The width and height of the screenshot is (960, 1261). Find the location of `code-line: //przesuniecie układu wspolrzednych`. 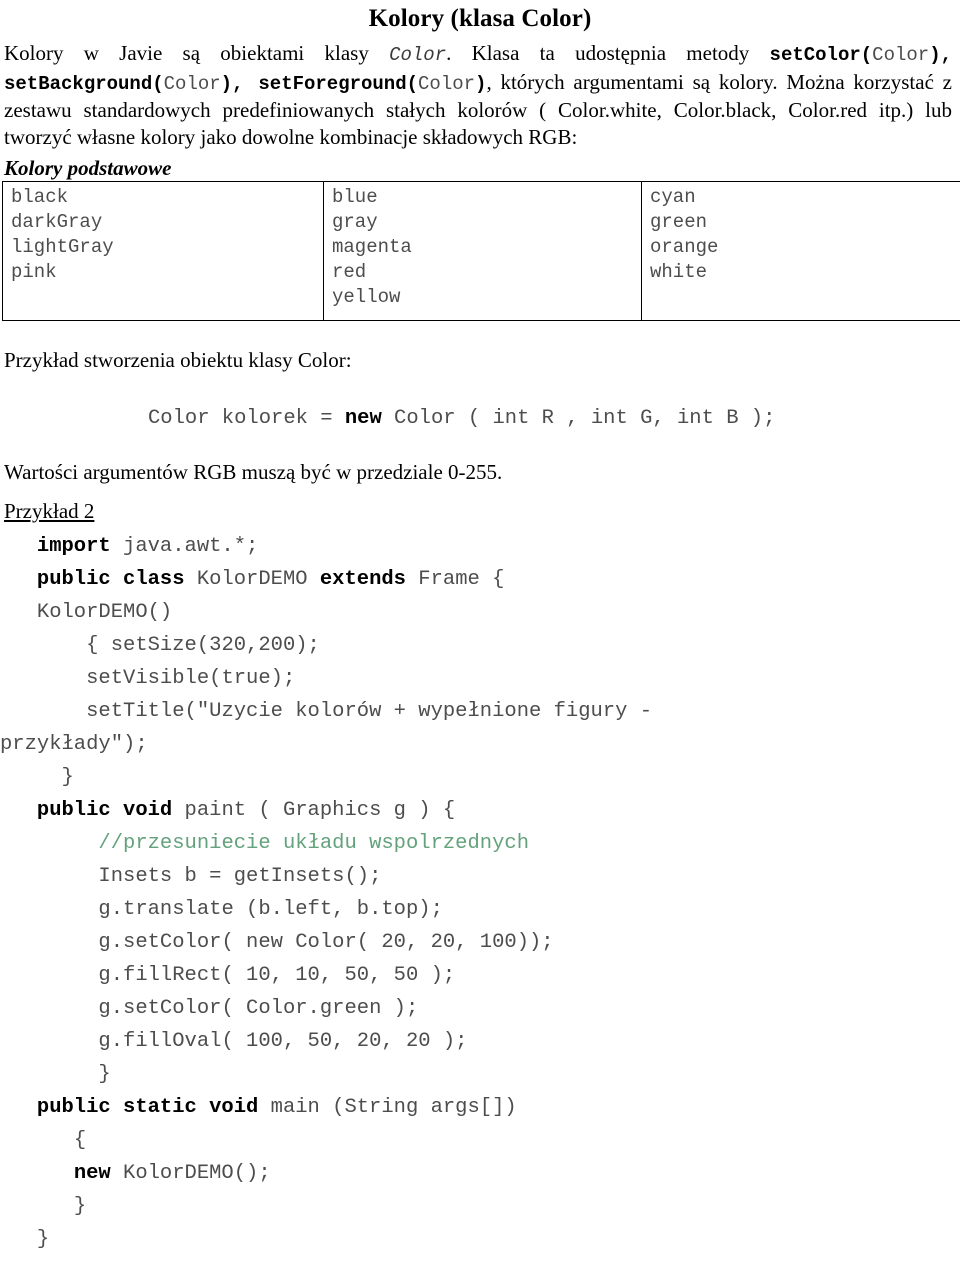

code-line: //przesuniecie układu wspolrzednych is located at coordinates (480, 843).